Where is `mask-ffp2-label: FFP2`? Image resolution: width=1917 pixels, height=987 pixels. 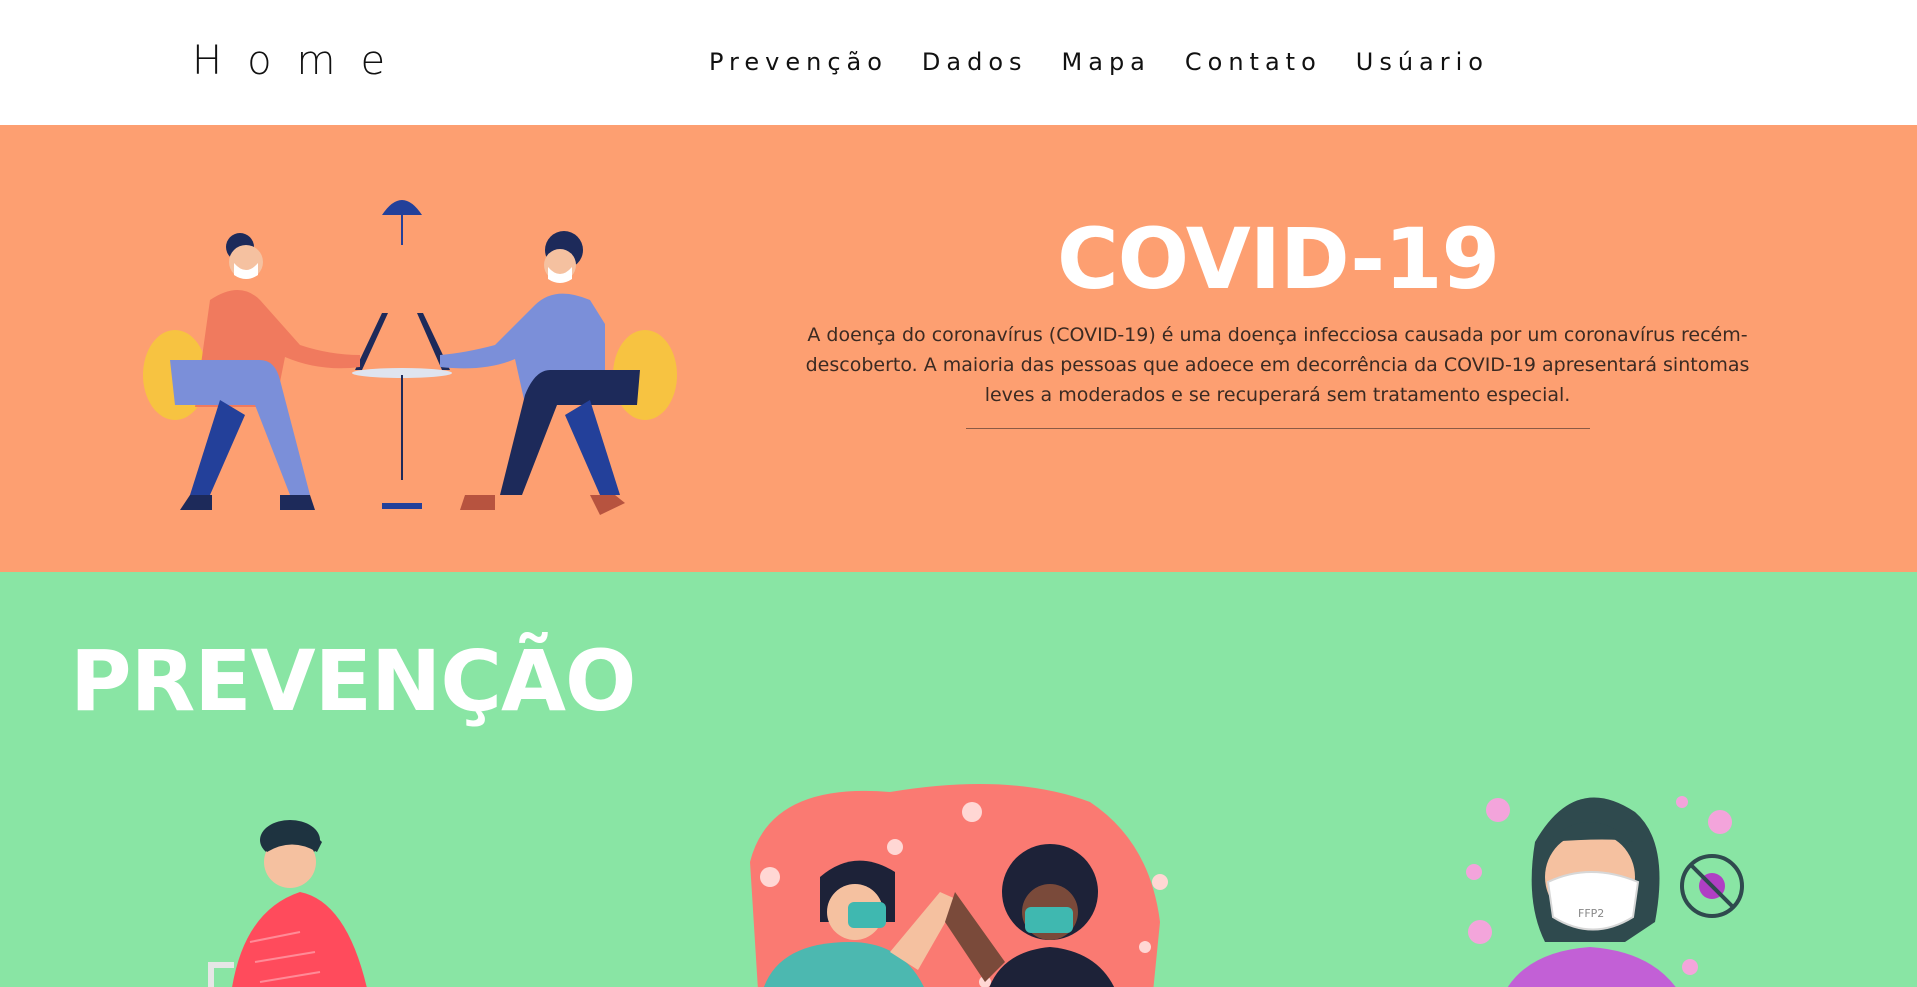
mask-ffp2-label: FFP2 is located at coordinates (1591, 913).